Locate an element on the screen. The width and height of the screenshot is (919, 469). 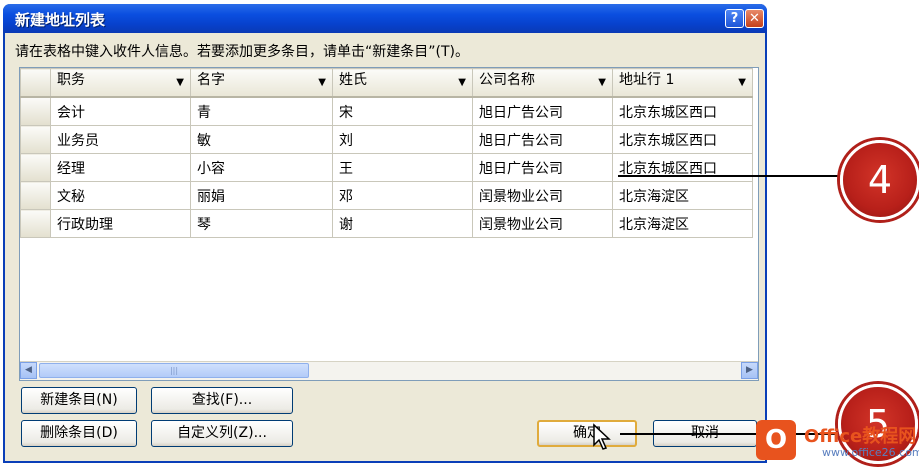
table-row: 行政助理 琴 谢 闰景物业公司 北京海淀区 is located at coordinates (386, 223).